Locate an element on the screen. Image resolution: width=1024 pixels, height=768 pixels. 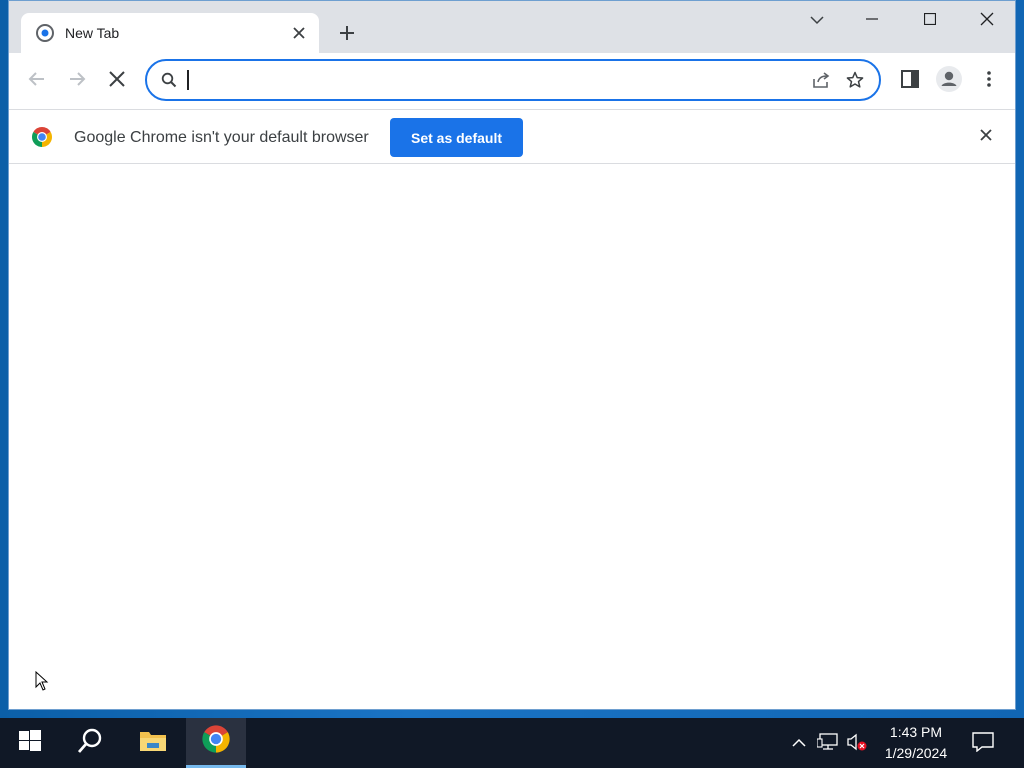
stop-loading-button is located at coordinates (117, 81).